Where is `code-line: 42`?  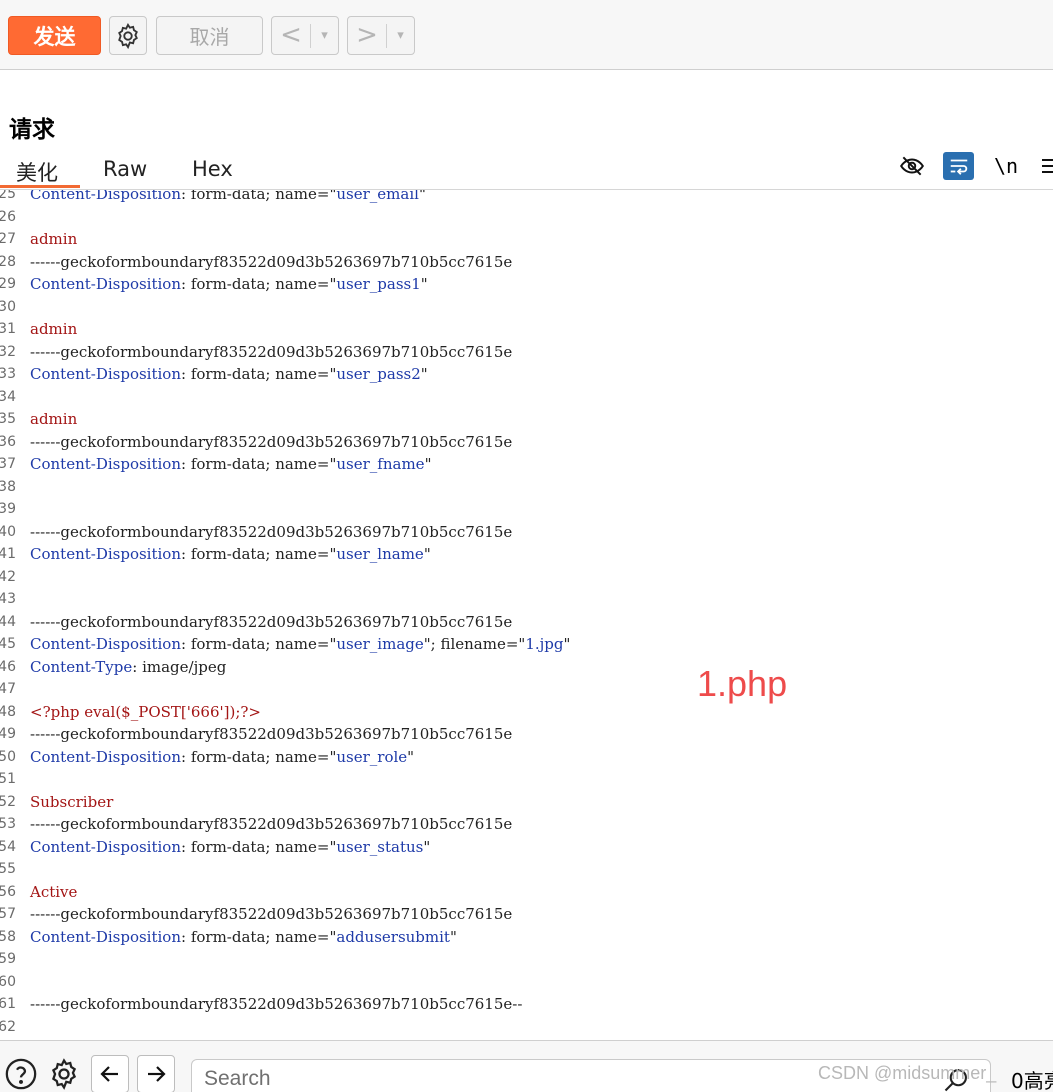
code-line: 42 is located at coordinates (526, 577).